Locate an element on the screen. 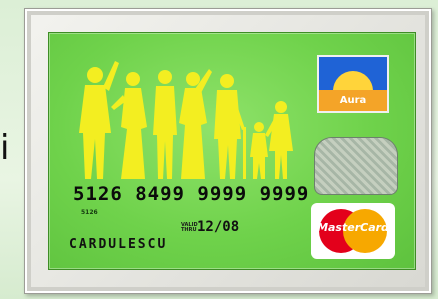 This screenshot has width=438, height=299. hologram is located at coordinates (356, 166).